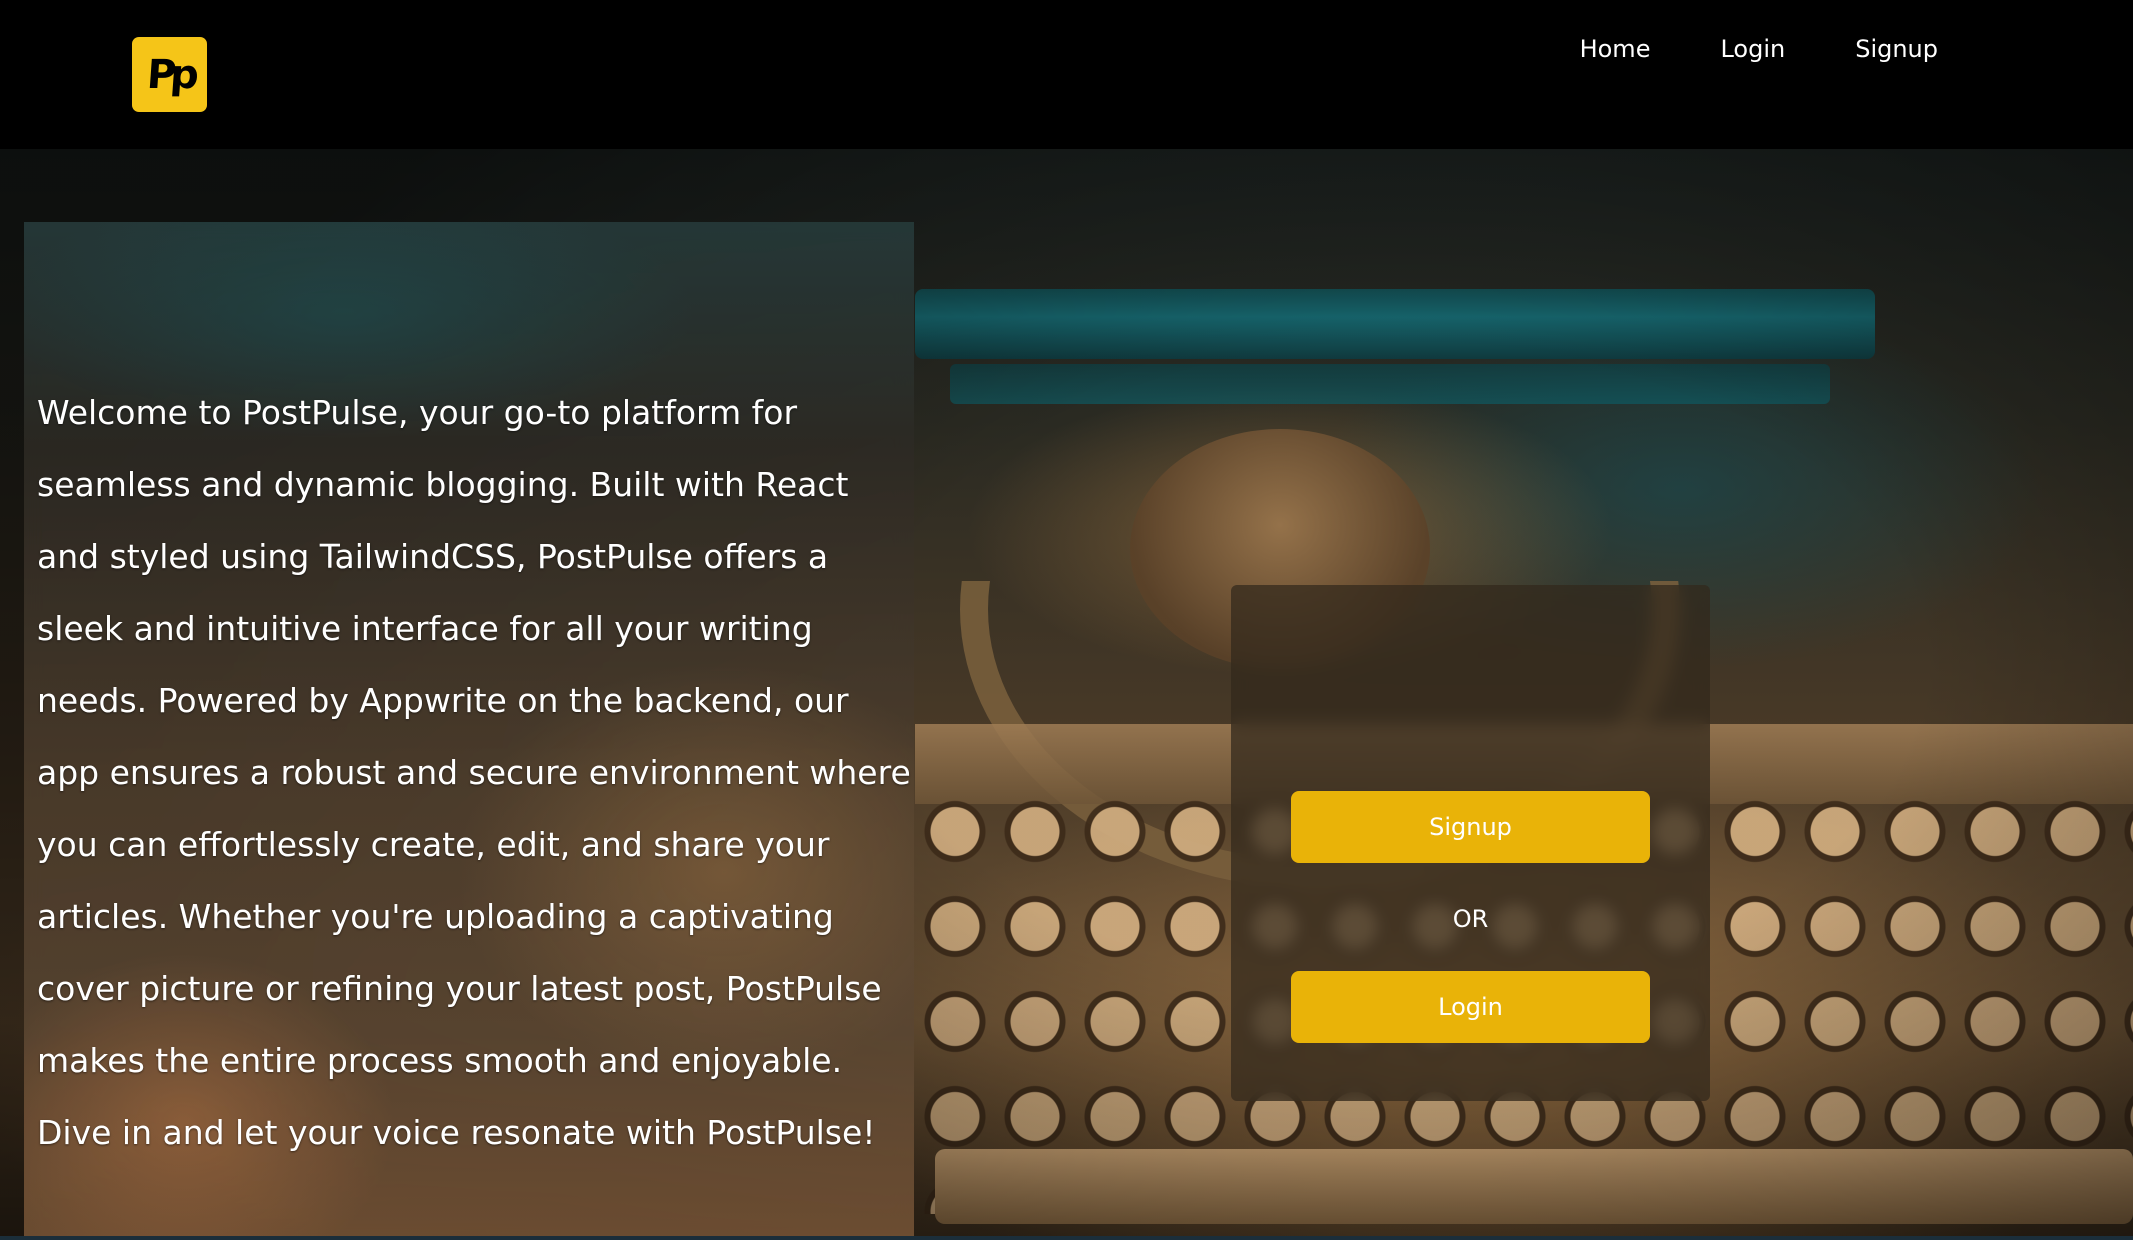  I want to click on logo: Pp, so click(169, 74).